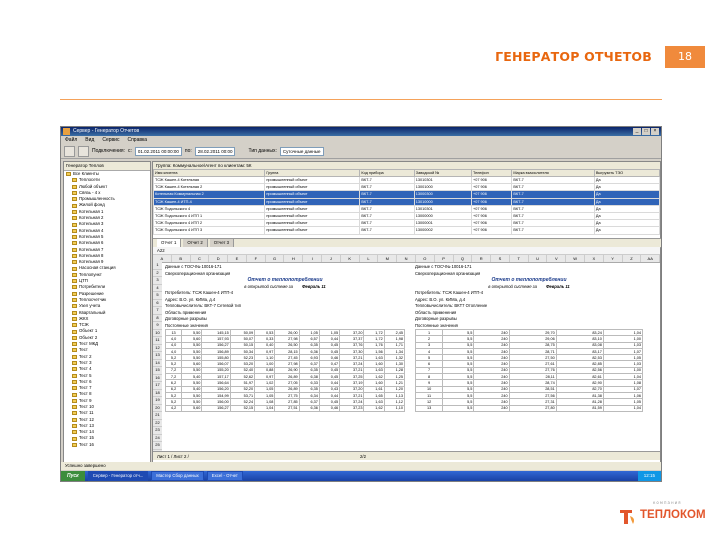  What do you see at coordinates (157, 273) in the screenshot?
I see `sheet-row-header: 2` at bounding box center [157, 273].